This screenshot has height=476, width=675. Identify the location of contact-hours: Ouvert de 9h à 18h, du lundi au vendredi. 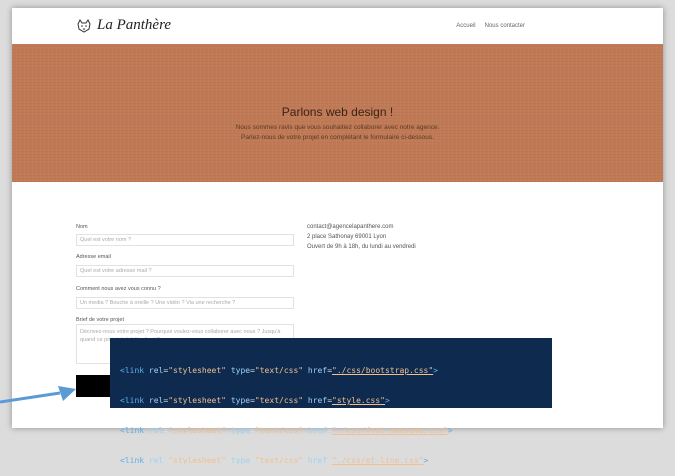
(361, 247).